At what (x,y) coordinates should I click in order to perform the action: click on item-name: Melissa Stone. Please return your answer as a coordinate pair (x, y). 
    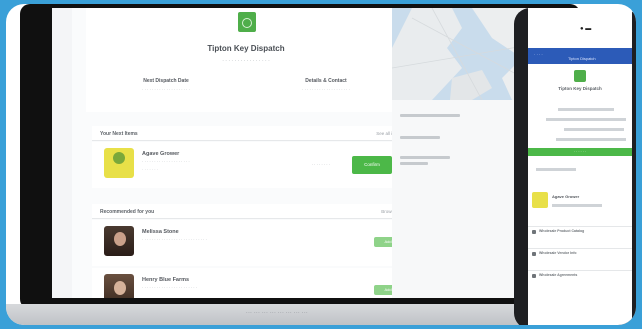
    Looking at the image, I should click on (160, 232).